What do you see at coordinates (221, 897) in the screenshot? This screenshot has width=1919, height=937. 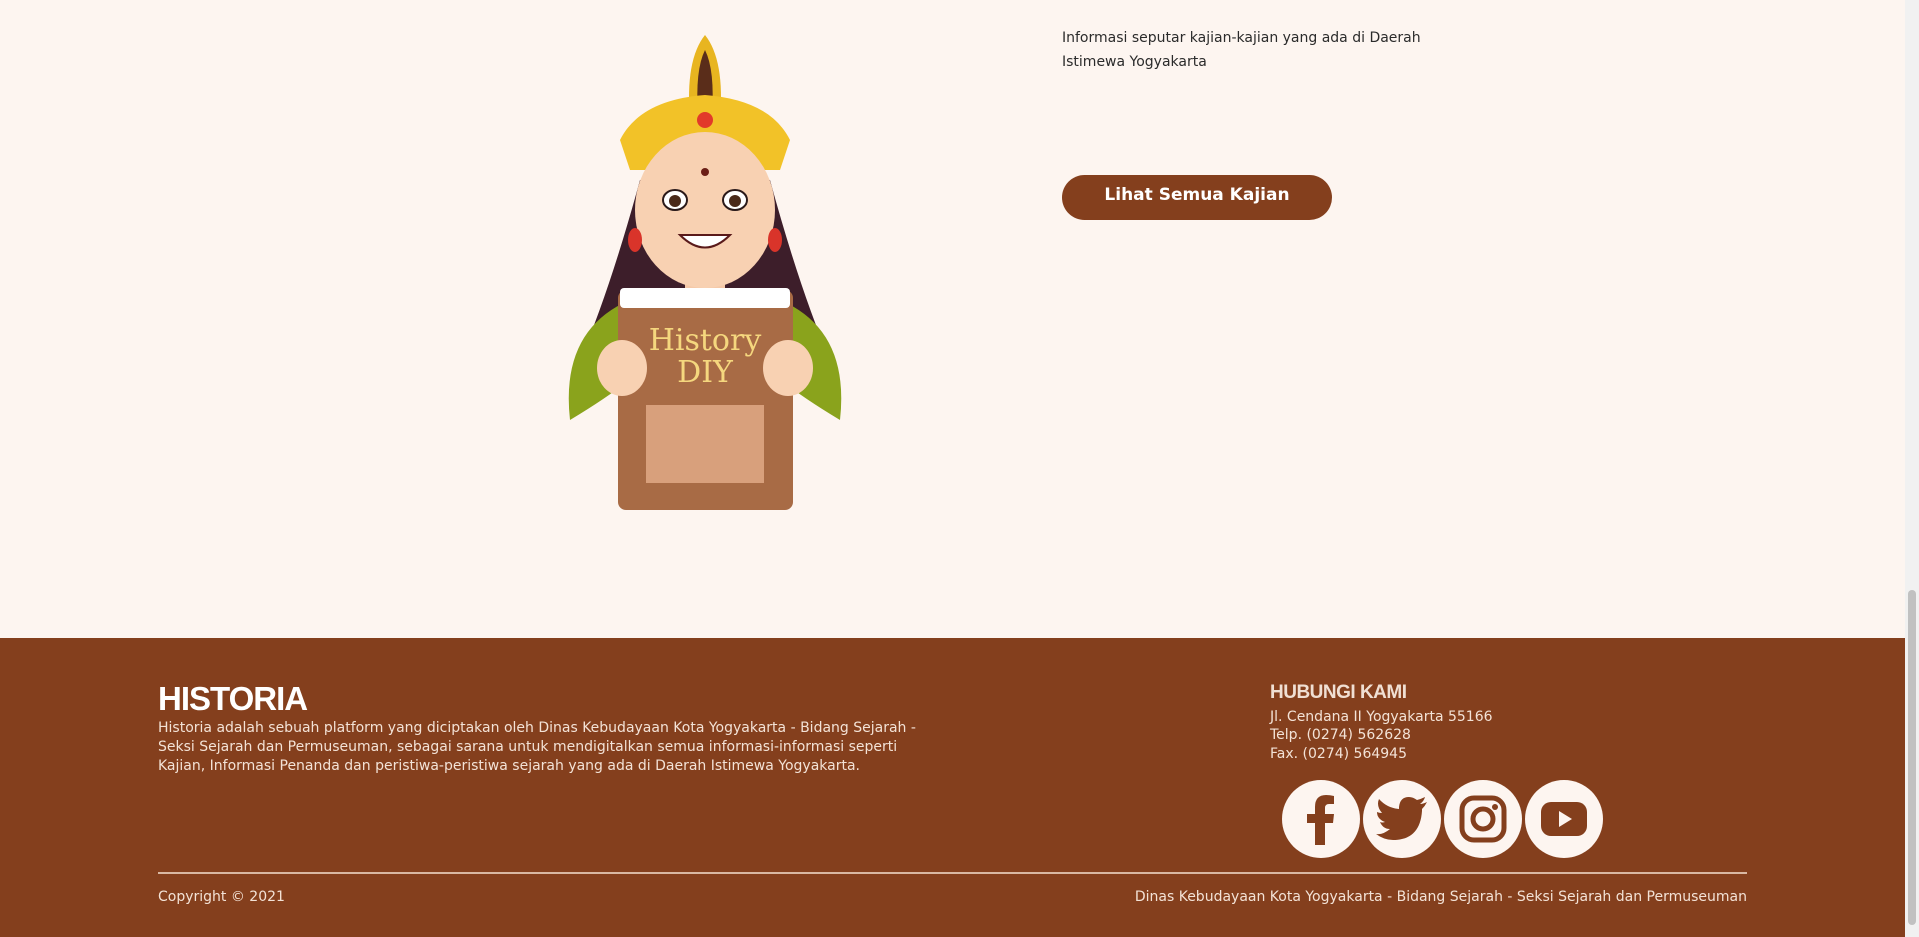 I see `copyright-text: Copyright © 2021` at bounding box center [221, 897].